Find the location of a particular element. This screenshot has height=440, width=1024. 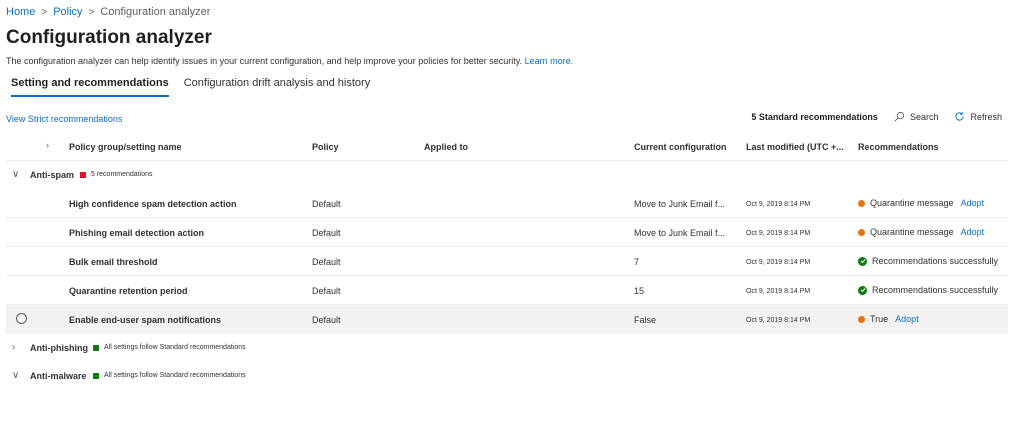

learn-more-link: Learn more. is located at coordinates (549, 61).